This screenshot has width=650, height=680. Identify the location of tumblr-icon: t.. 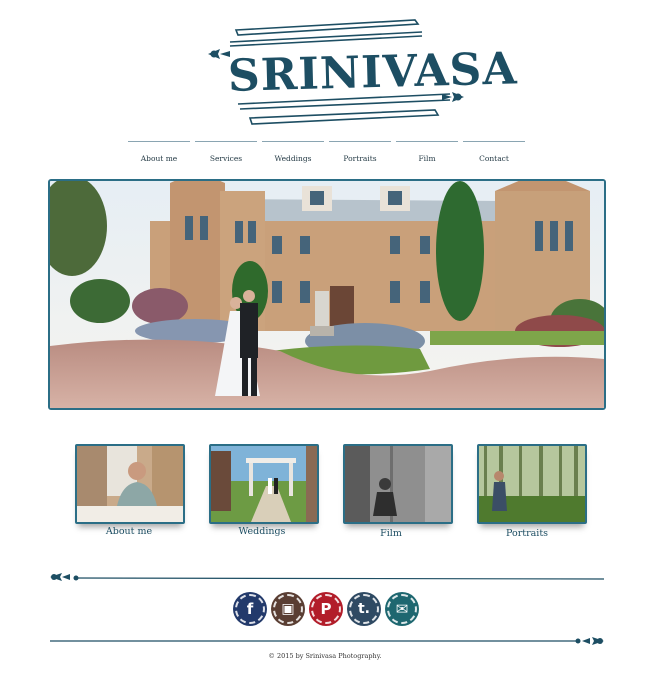
(364, 609).